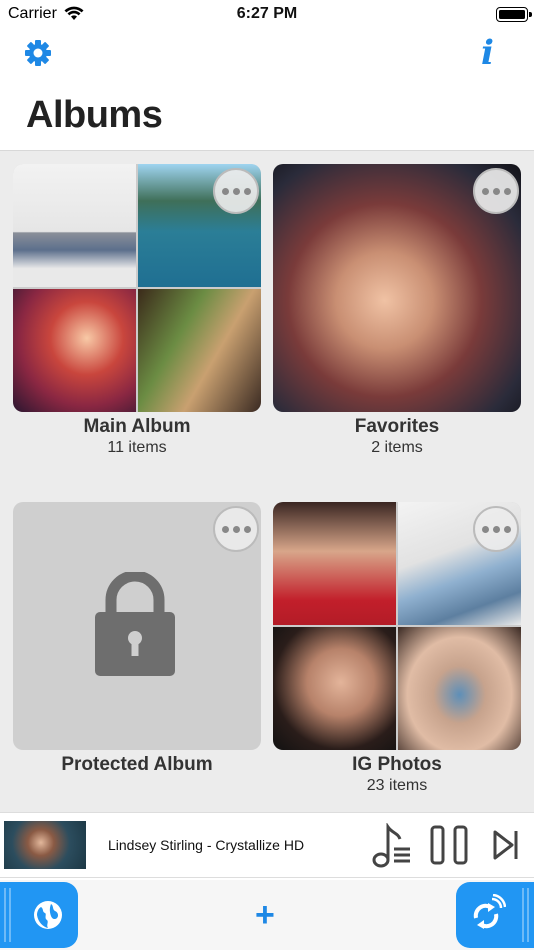 Image resolution: width=534 pixels, height=950 pixels. I want to click on album-ig-photos: IG Photos 23 items, so click(397, 652).